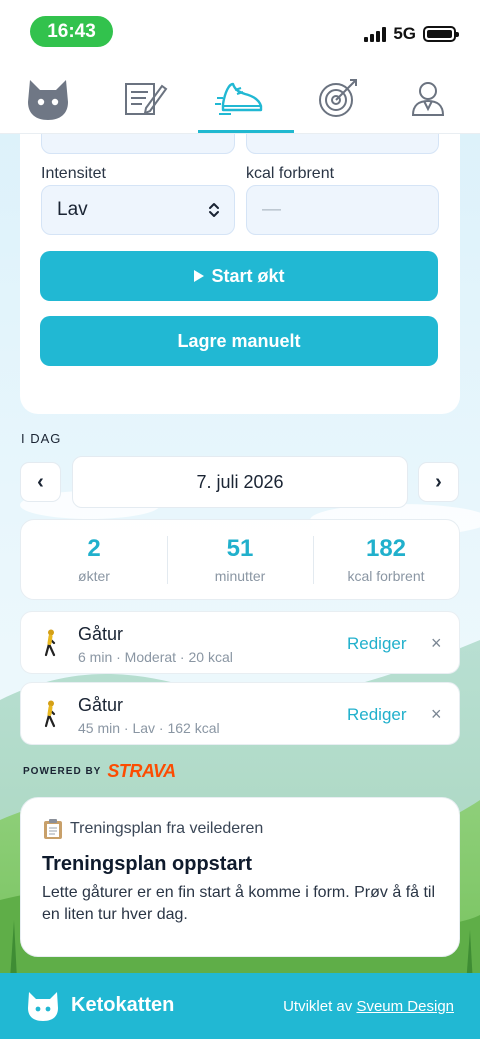  What do you see at coordinates (240, 548) in the screenshot?
I see `stat-value: 51` at bounding box center [240, 548].